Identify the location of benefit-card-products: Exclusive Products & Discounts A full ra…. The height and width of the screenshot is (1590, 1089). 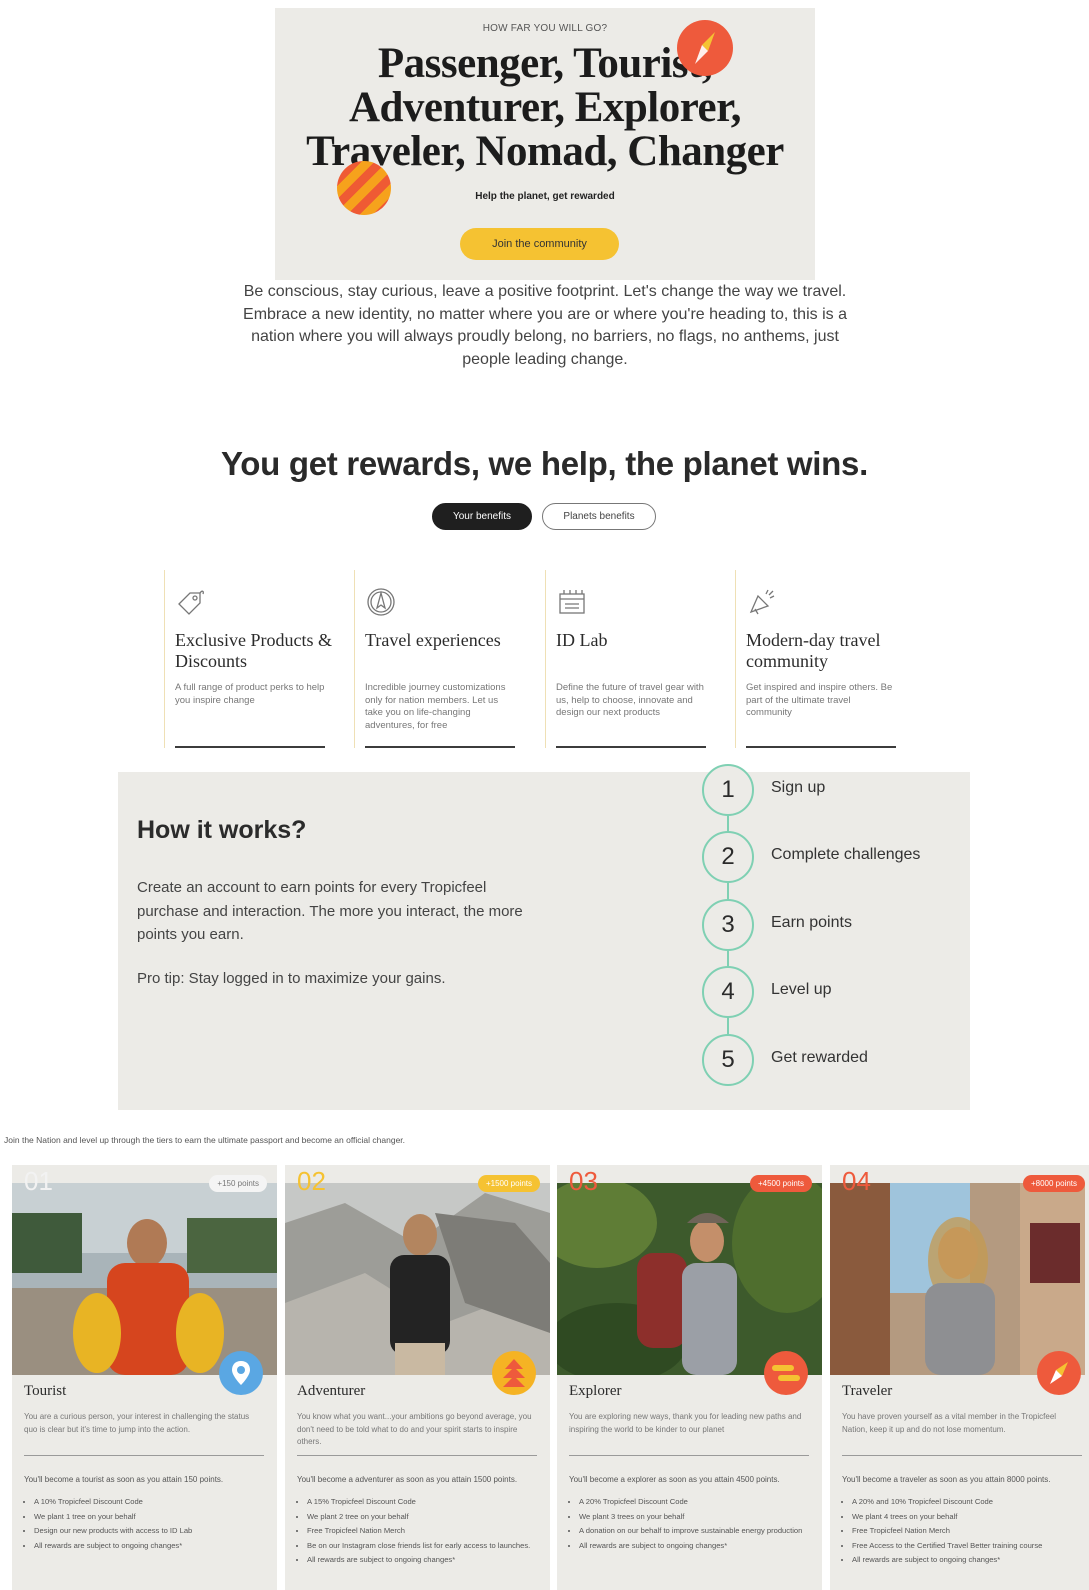
(255, 659).